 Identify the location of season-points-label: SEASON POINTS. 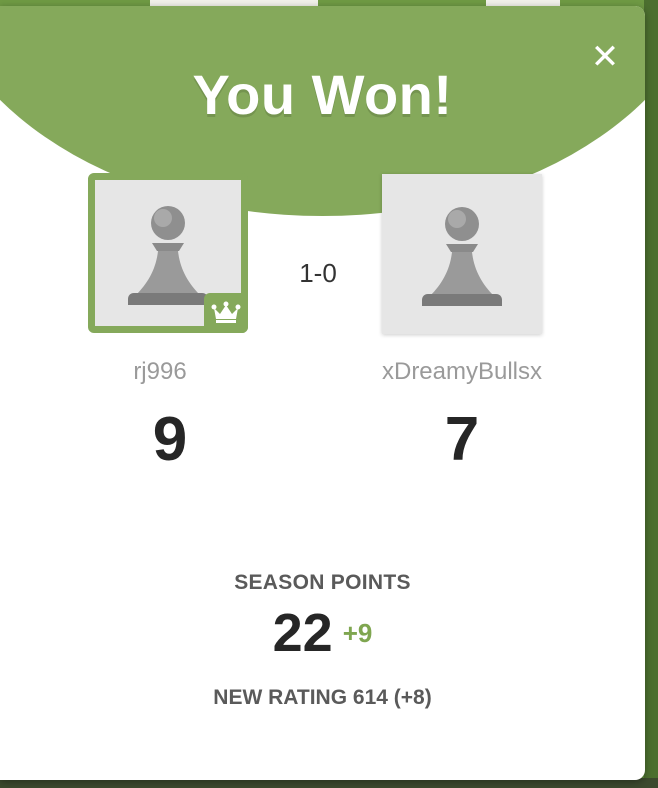
(322, 582).